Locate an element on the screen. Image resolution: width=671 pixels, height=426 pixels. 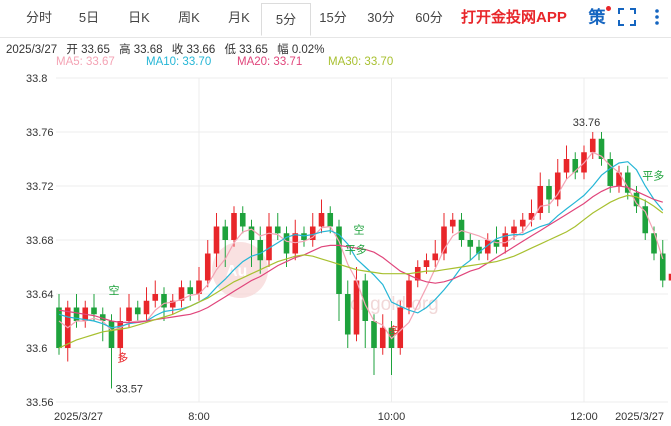
ma10-legend: MA10: 33.70 is located at coordinates (179, 62).